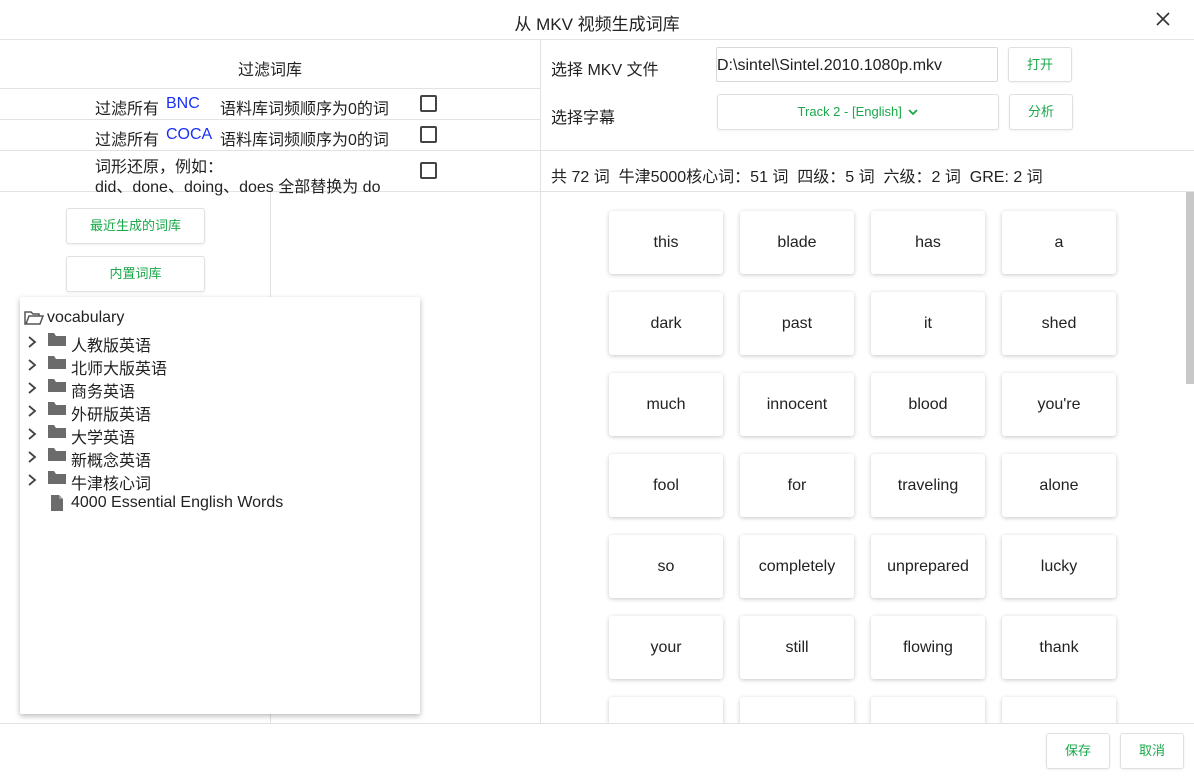 The image size is (1194, 777). Describe the element at coordinates (103, 392) in the screenshot. I see `tree-folder-label: 商务英语` at that location.